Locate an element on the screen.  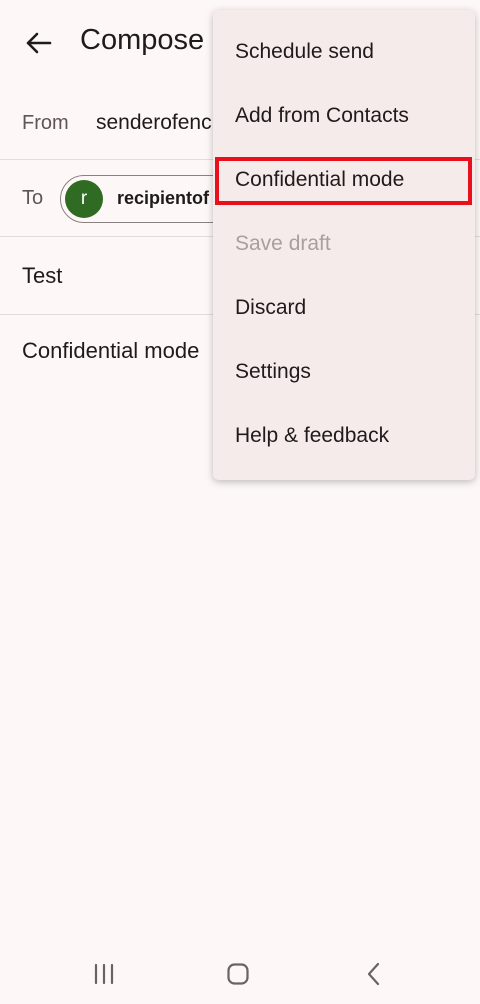
home-icon is located at coordinates (238, 974).